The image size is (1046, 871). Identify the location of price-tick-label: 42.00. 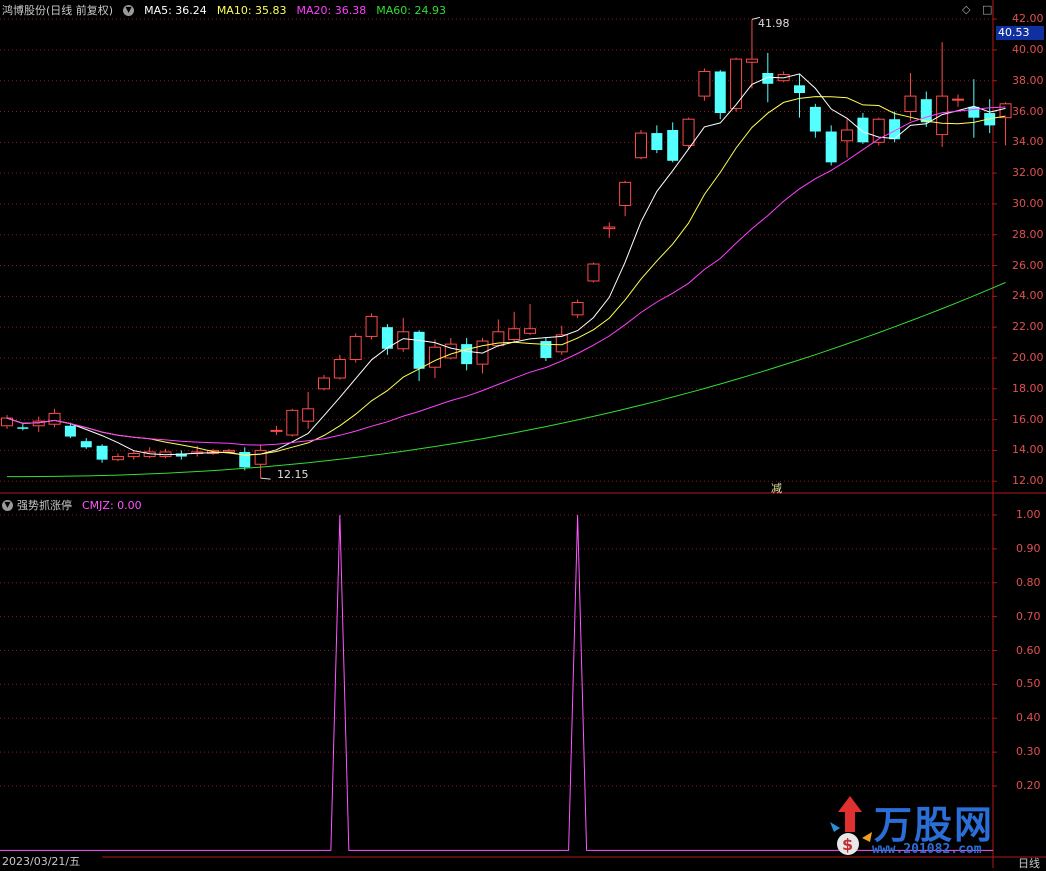
(1028, 19).